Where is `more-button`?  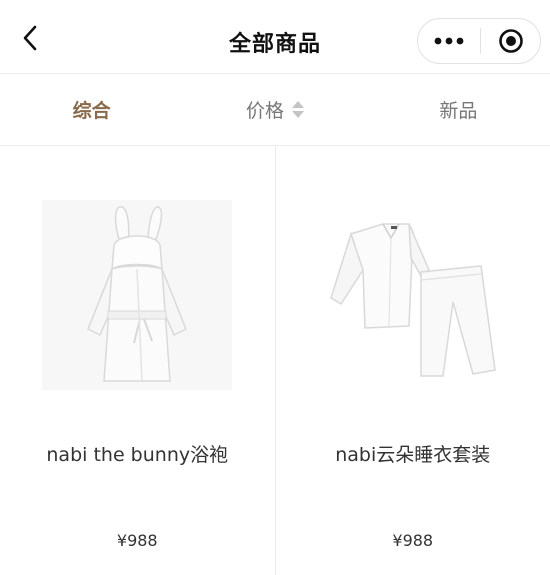
more-button is located at coordinates (449, 41).